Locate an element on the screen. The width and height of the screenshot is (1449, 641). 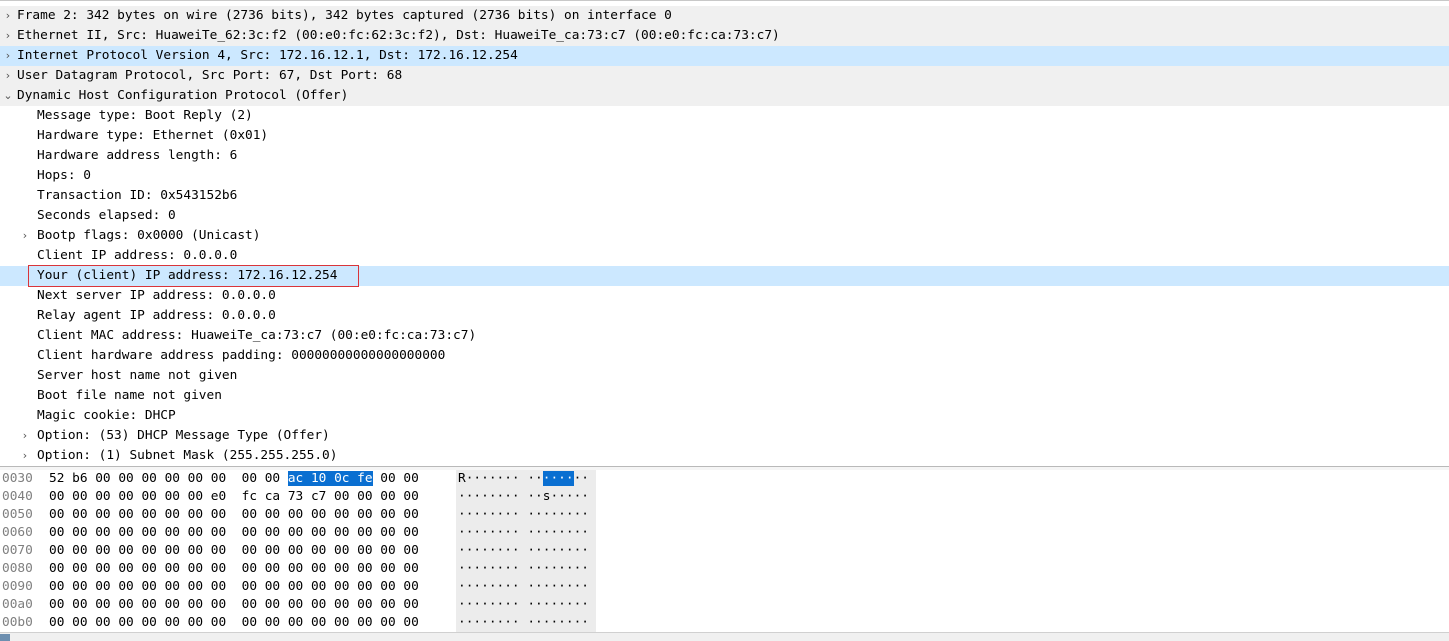
protocol-tree-field: › Option: (53) DHCP Message Type (Offer) is located at coordinates (724, 436).